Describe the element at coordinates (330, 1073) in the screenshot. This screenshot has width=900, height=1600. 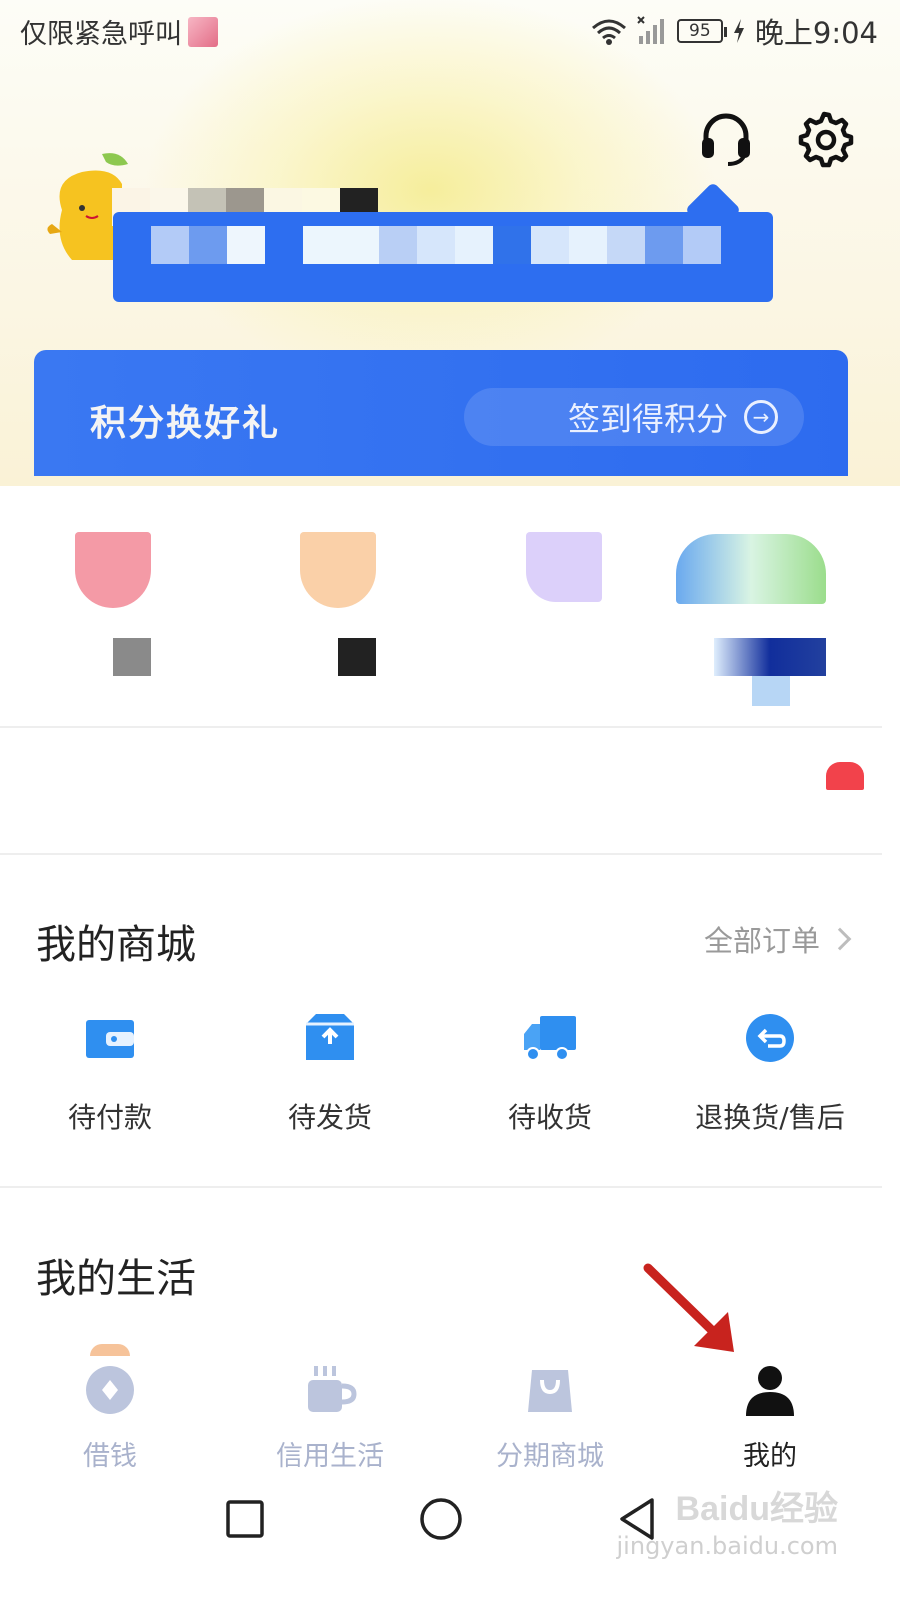
I see `order-pending-shipment: 待发货` at that location.